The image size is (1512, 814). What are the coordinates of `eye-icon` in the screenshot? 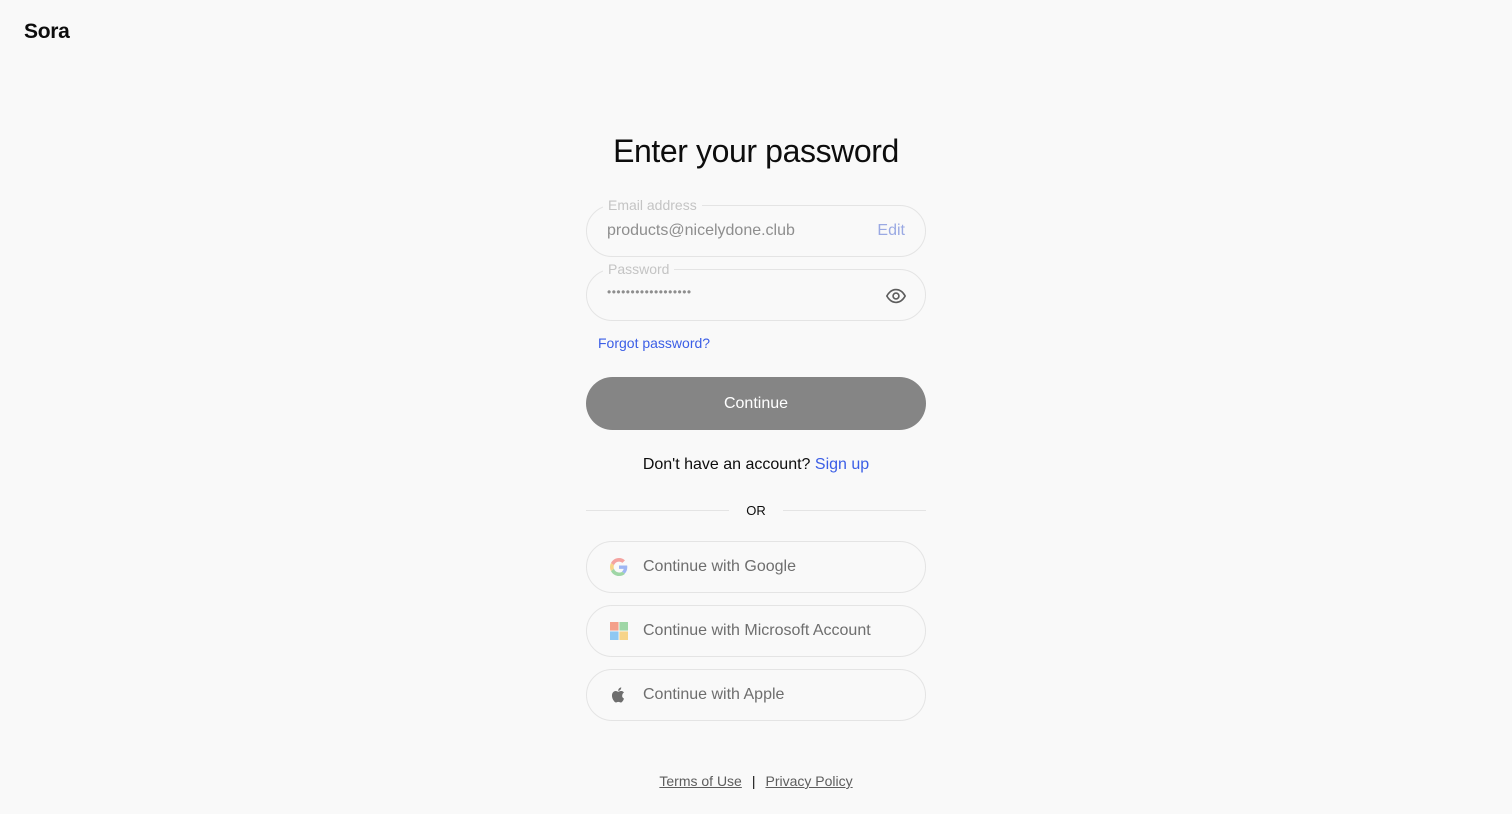 It's located at (896, 296).